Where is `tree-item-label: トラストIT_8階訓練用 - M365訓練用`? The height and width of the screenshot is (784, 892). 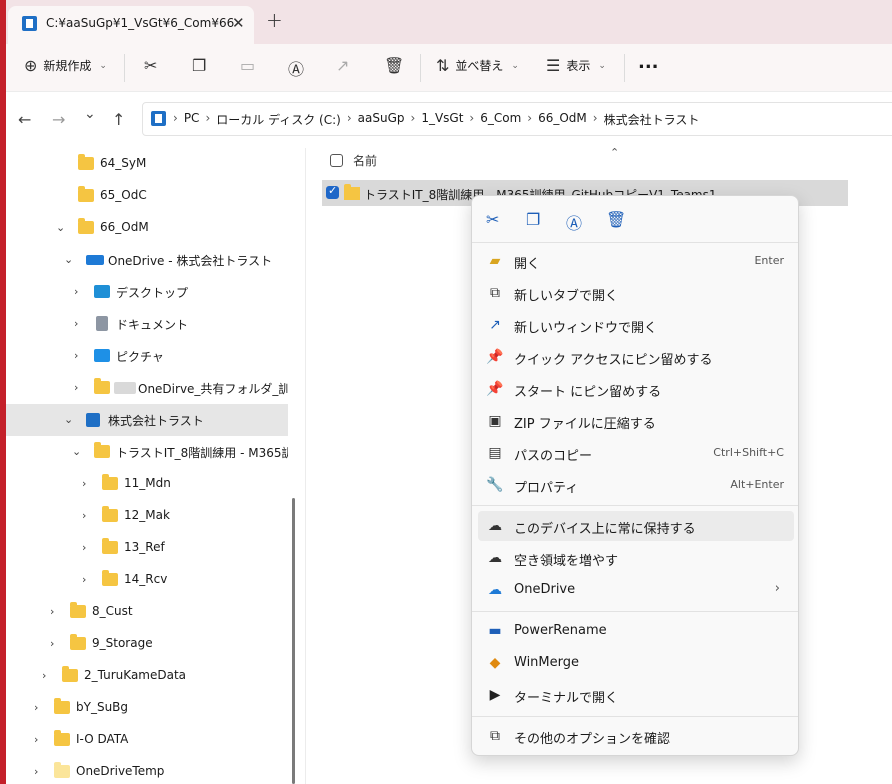
tree-item-label: トラストIT_8階訓練用 - M365訓練用 is located at coordinates (202, 453).